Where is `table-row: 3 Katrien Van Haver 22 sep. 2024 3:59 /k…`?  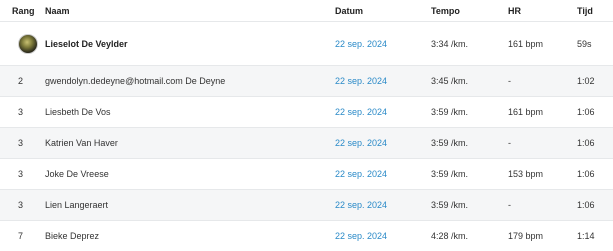
table-row: 3 Katrien Van Haver 22 sep. 2024 3:59 /k… is located at coordinates (306, 142).